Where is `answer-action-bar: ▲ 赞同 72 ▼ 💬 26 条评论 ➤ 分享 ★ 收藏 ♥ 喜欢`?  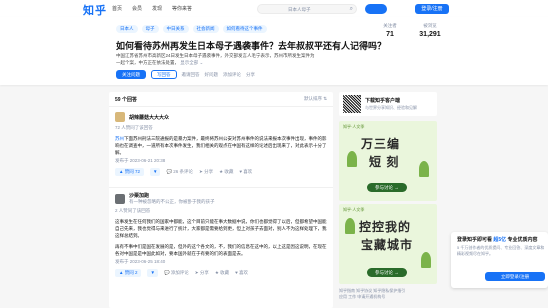
answer-action-bar: ▲ 赞同 72 ▼ 💬 26 条评论 ➤ 分享 ★ 收藏 ♥ 喜欢 is located at coordinates (221, 172).